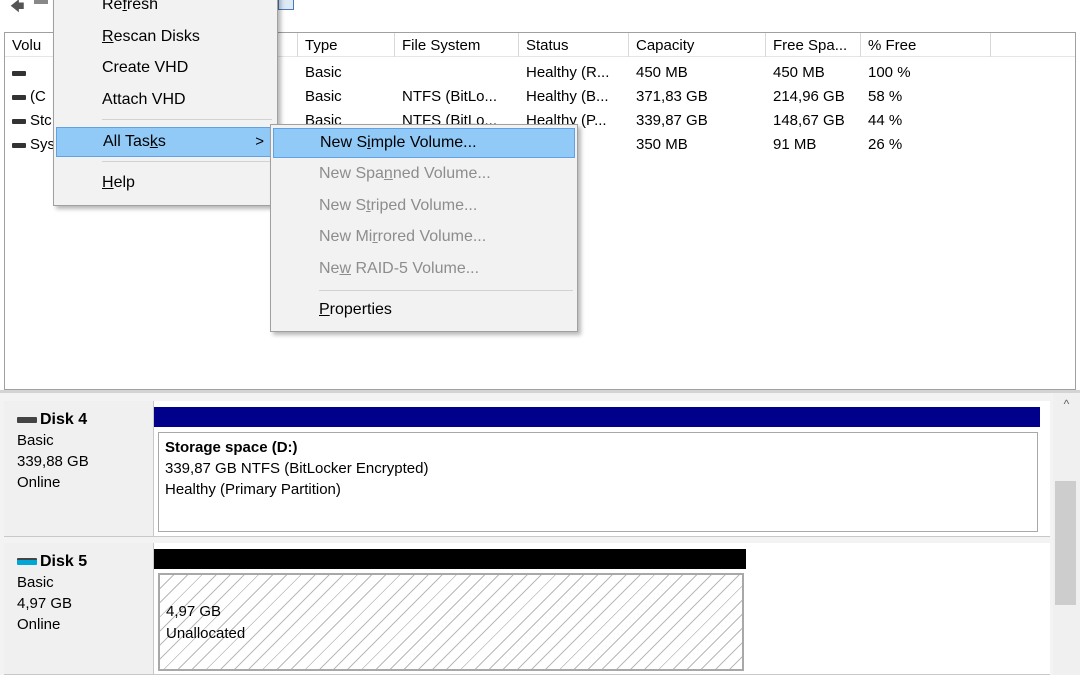 Image resolution: width=1080 pixels, height=675 pixels. I want to click on percent-free-cell: 26 %, so click(885, 144).